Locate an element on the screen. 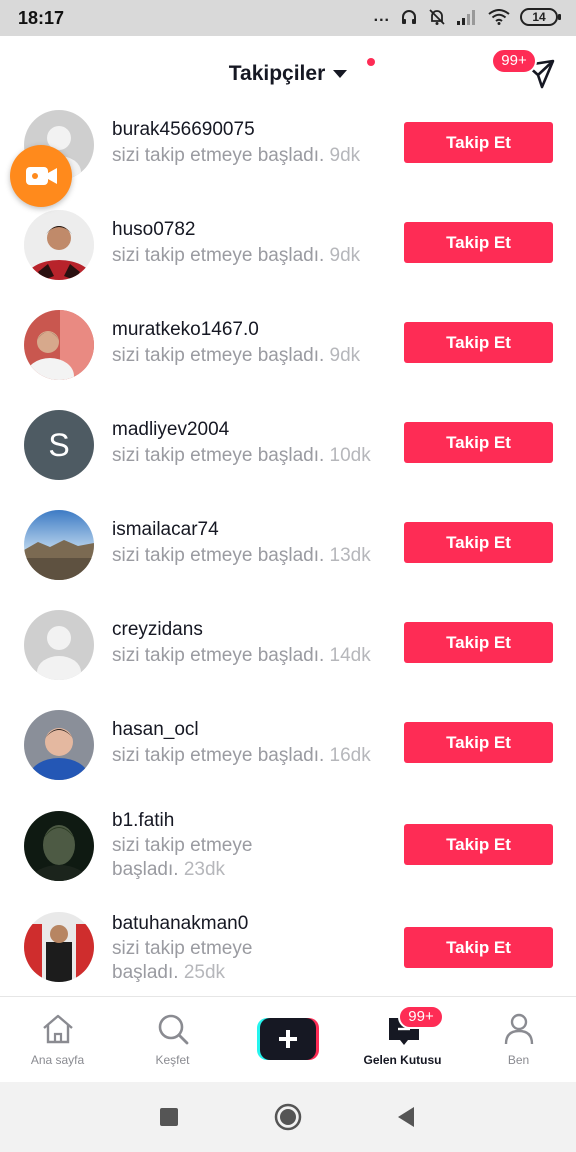 The height and width of the screenshot is (1152, 576). create-button is located at coordinates (288, 1039).